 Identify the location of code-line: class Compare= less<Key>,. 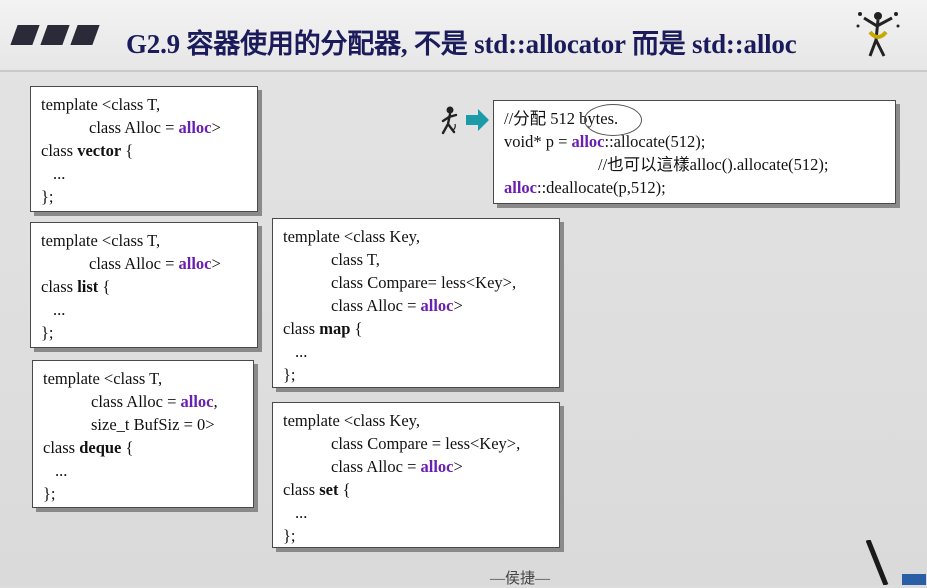
(416, 282).